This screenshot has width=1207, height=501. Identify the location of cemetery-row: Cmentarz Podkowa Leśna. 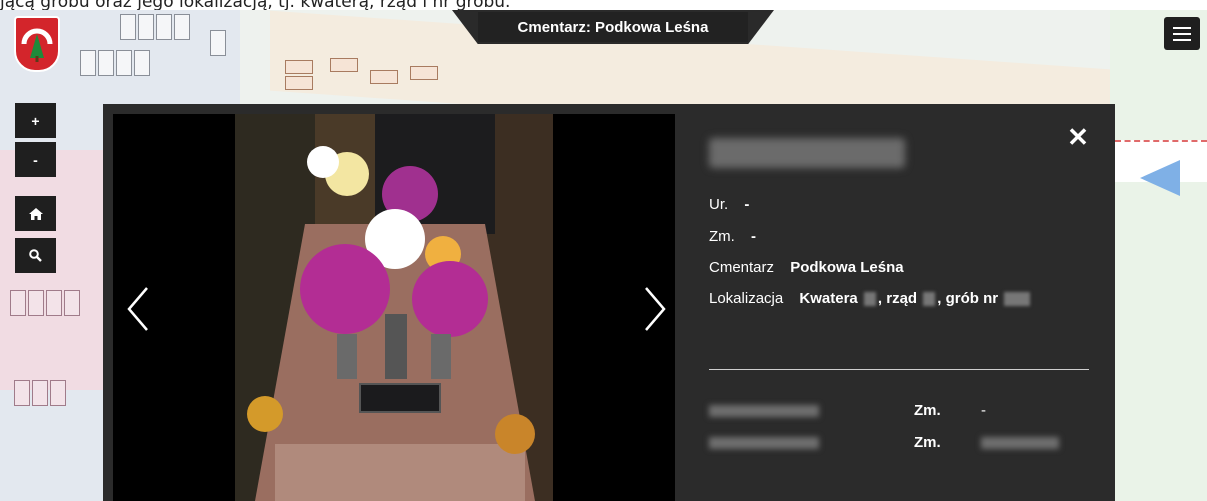
(806, 267).